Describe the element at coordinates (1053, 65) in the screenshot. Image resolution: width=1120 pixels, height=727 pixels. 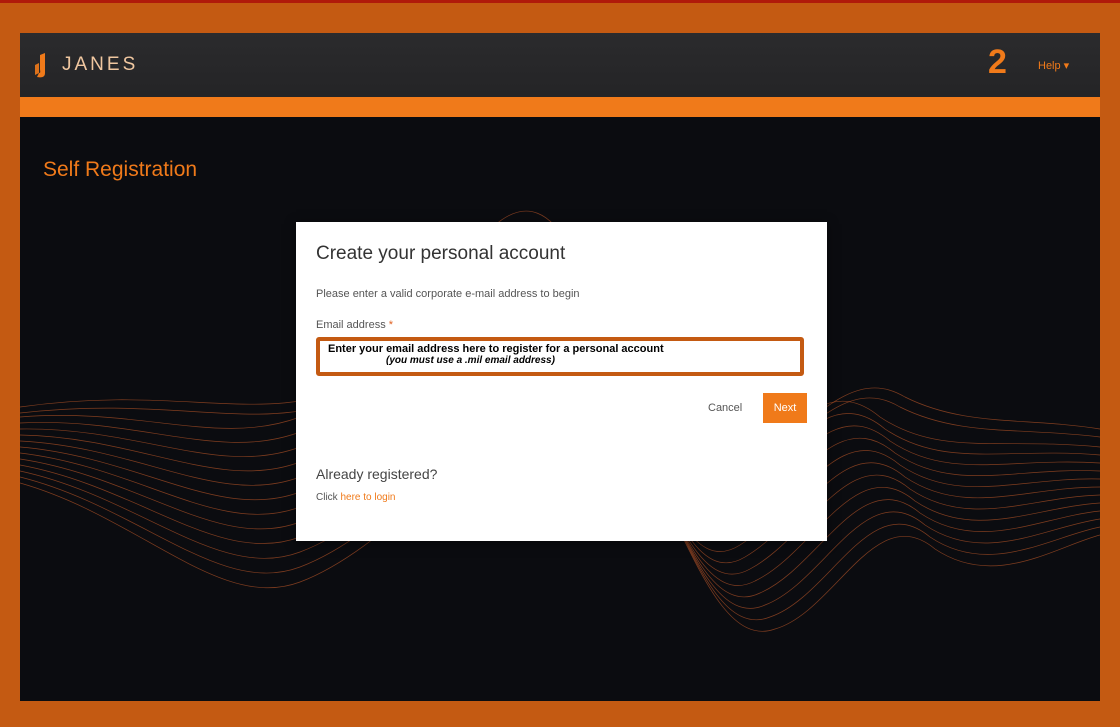
I see `help-menu: Help ▾` at that location.